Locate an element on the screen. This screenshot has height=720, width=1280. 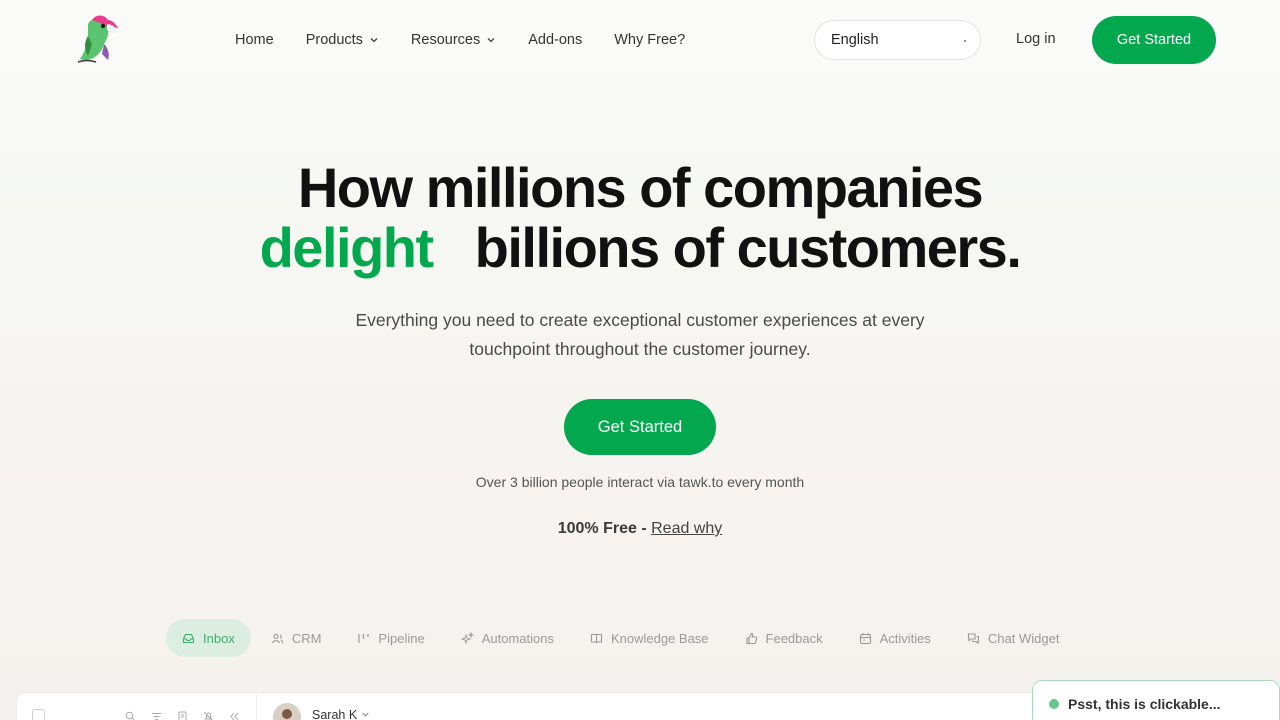
contact-name: Sarah K is located at coordinates (341, 714).